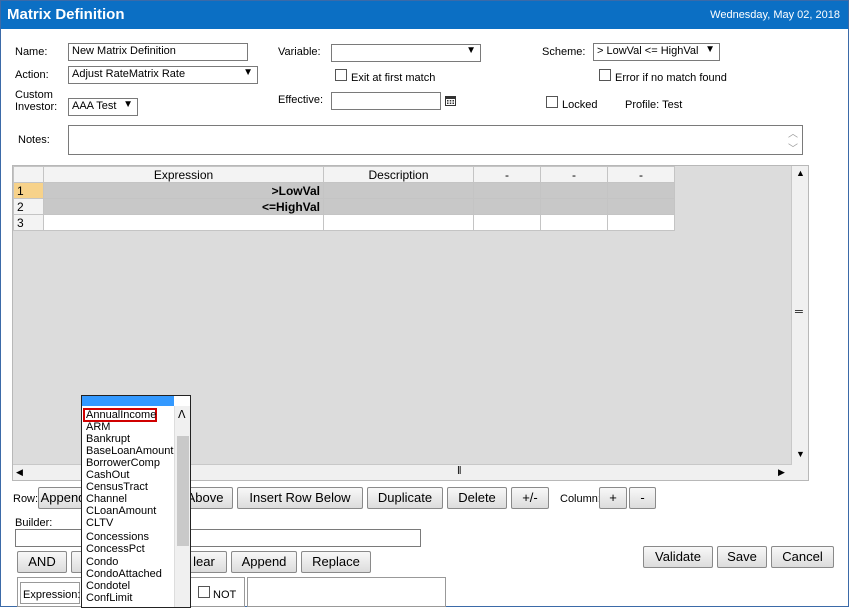  I want to click on duplicate-button: Duplicate, so click(405, 498).